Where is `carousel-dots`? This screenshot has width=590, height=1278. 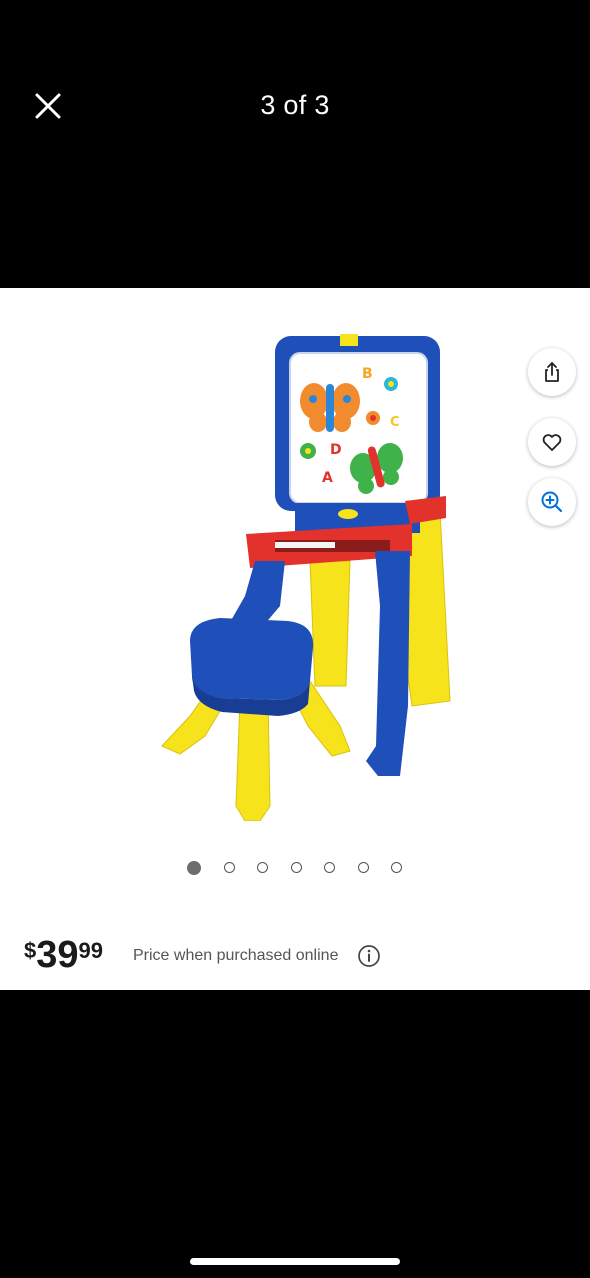
carousel-dots is located at coordinates (295, 867).